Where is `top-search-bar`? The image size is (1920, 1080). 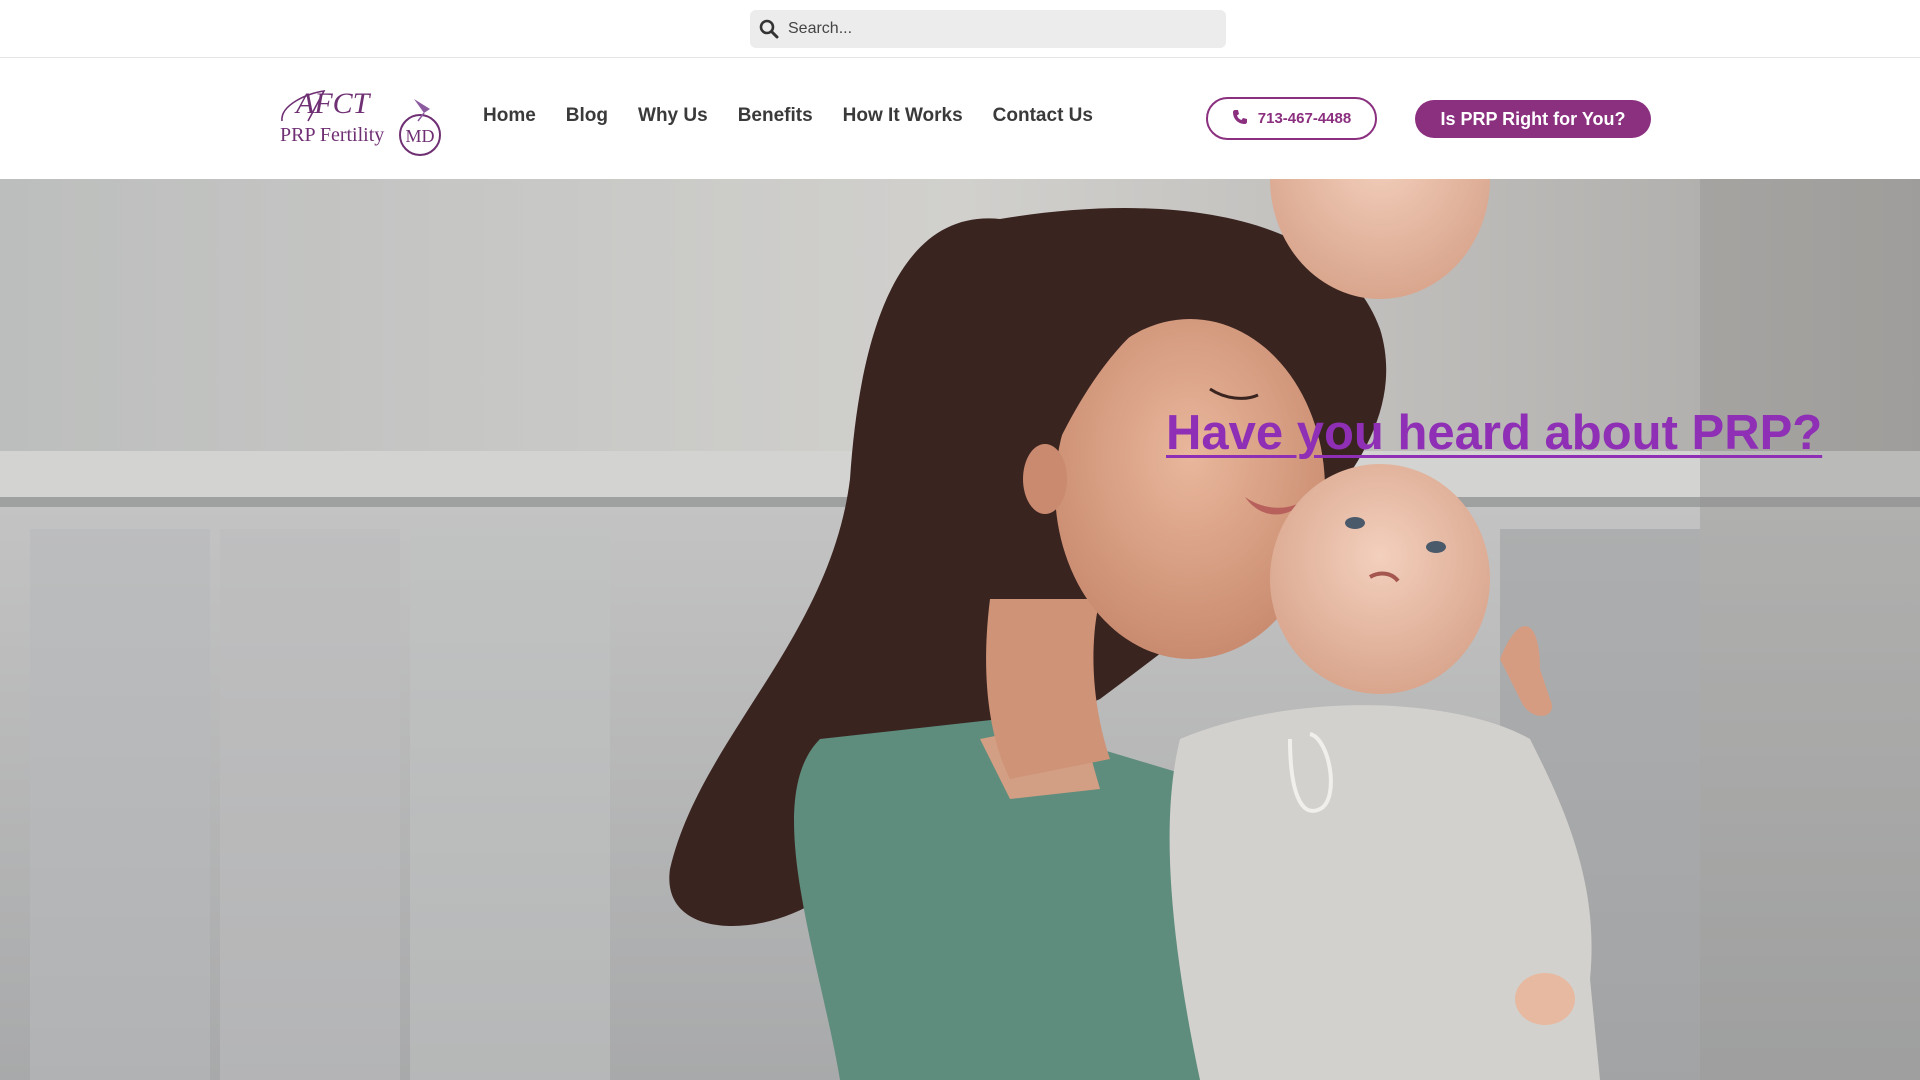
top-search-bar is located at coordinates (960, 29).